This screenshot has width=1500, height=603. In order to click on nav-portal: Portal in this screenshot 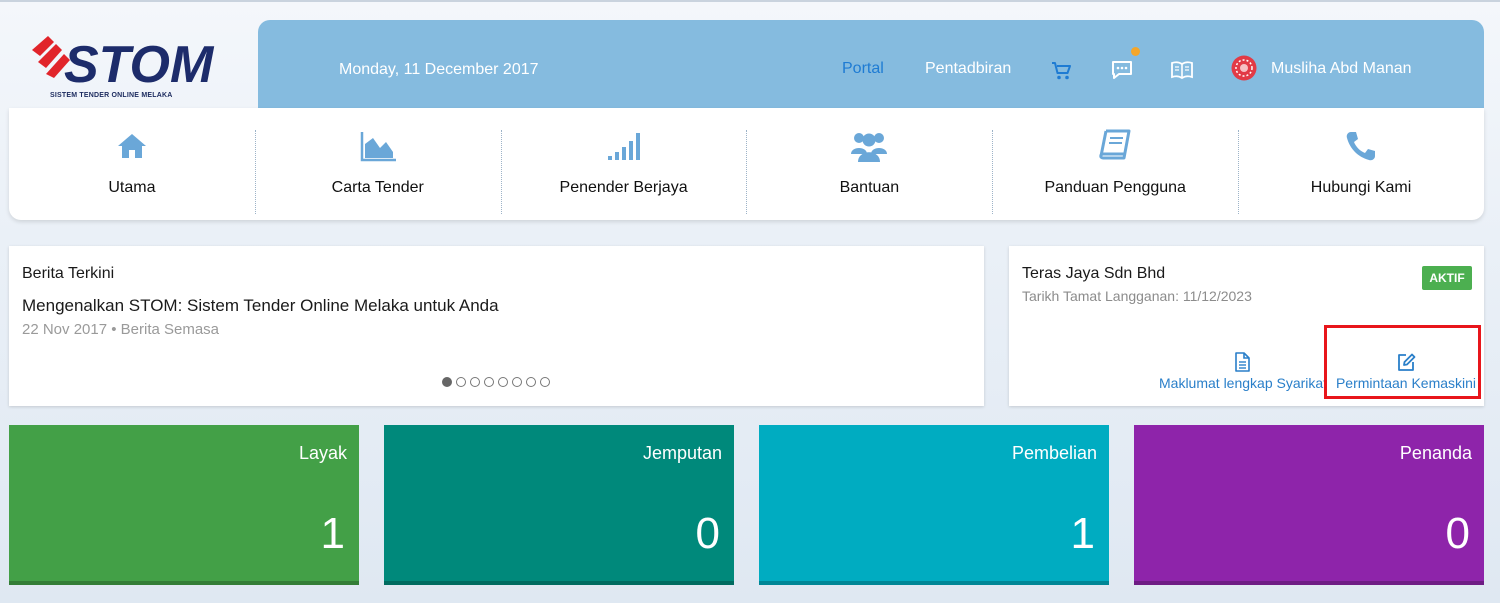, I will do `click(863, 69)`.